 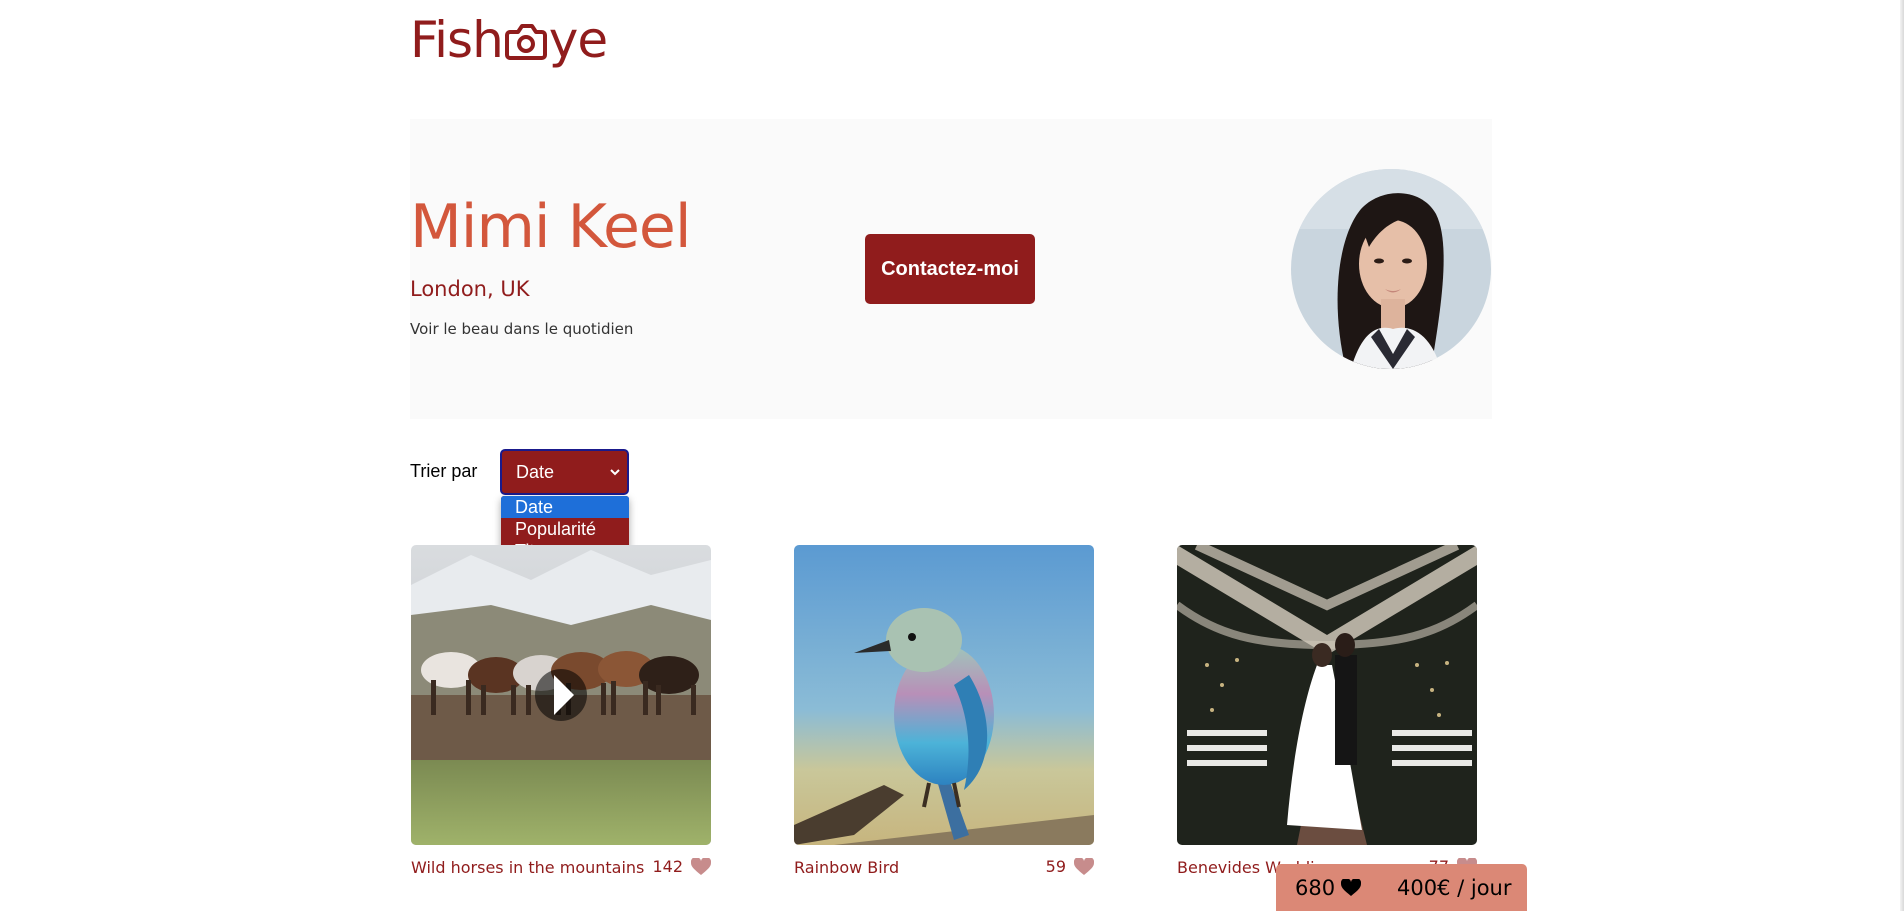 I want to click on media-info: Wild horses in the mountains 142, so click(x=561, y=867).